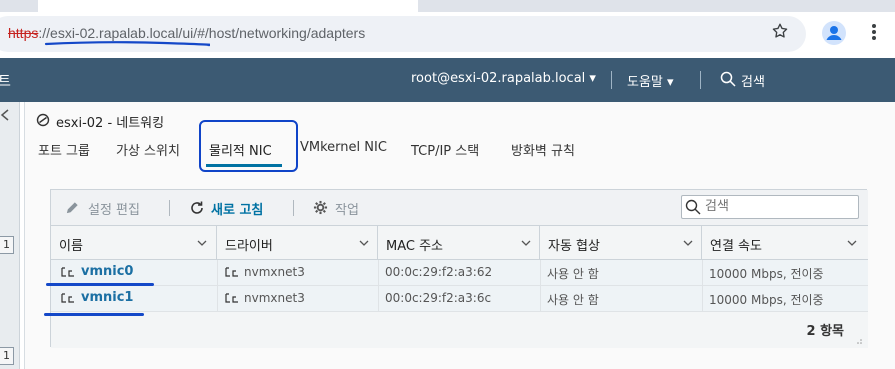 The image size is (895, 369). Describe the element at coordinates (439, 272) in the screenshot. I see `mac-cell: 00:0c:29:f2:a3:62` at that location.